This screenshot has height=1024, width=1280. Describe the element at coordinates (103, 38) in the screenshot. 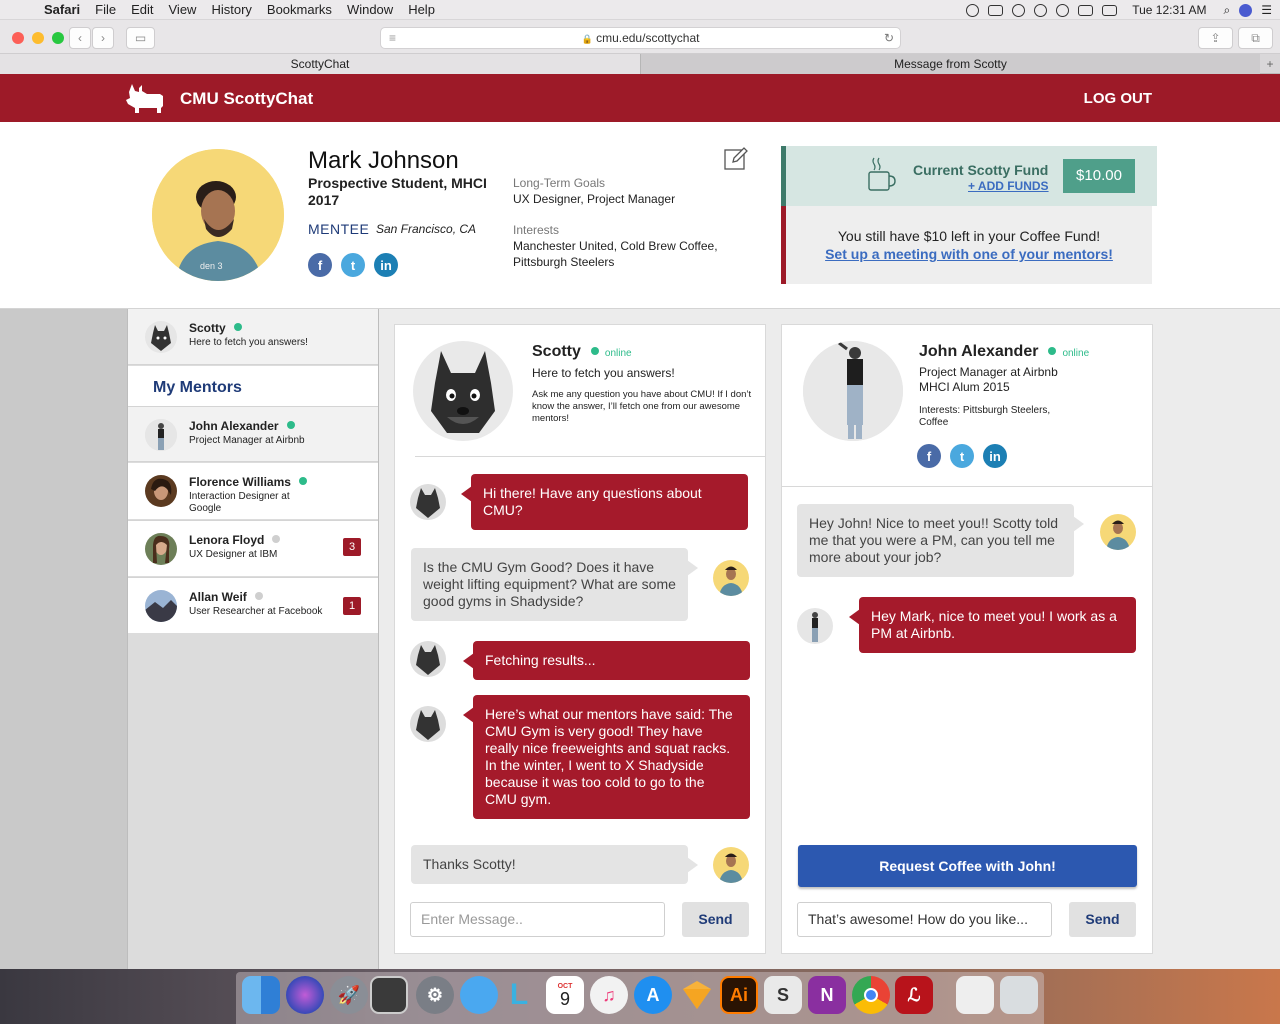

I see `forward-button: ›` at that location.